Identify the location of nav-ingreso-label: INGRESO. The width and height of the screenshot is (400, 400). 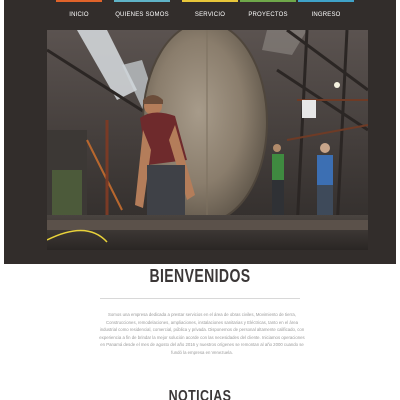
(326, 15).